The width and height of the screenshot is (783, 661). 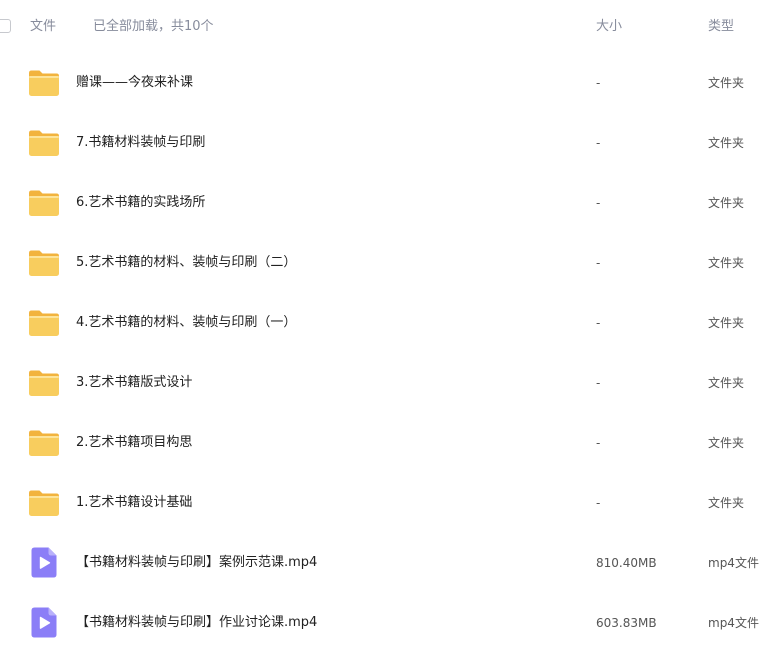 I want to click on column-header-name: 文件, so click(x=43, y=27).